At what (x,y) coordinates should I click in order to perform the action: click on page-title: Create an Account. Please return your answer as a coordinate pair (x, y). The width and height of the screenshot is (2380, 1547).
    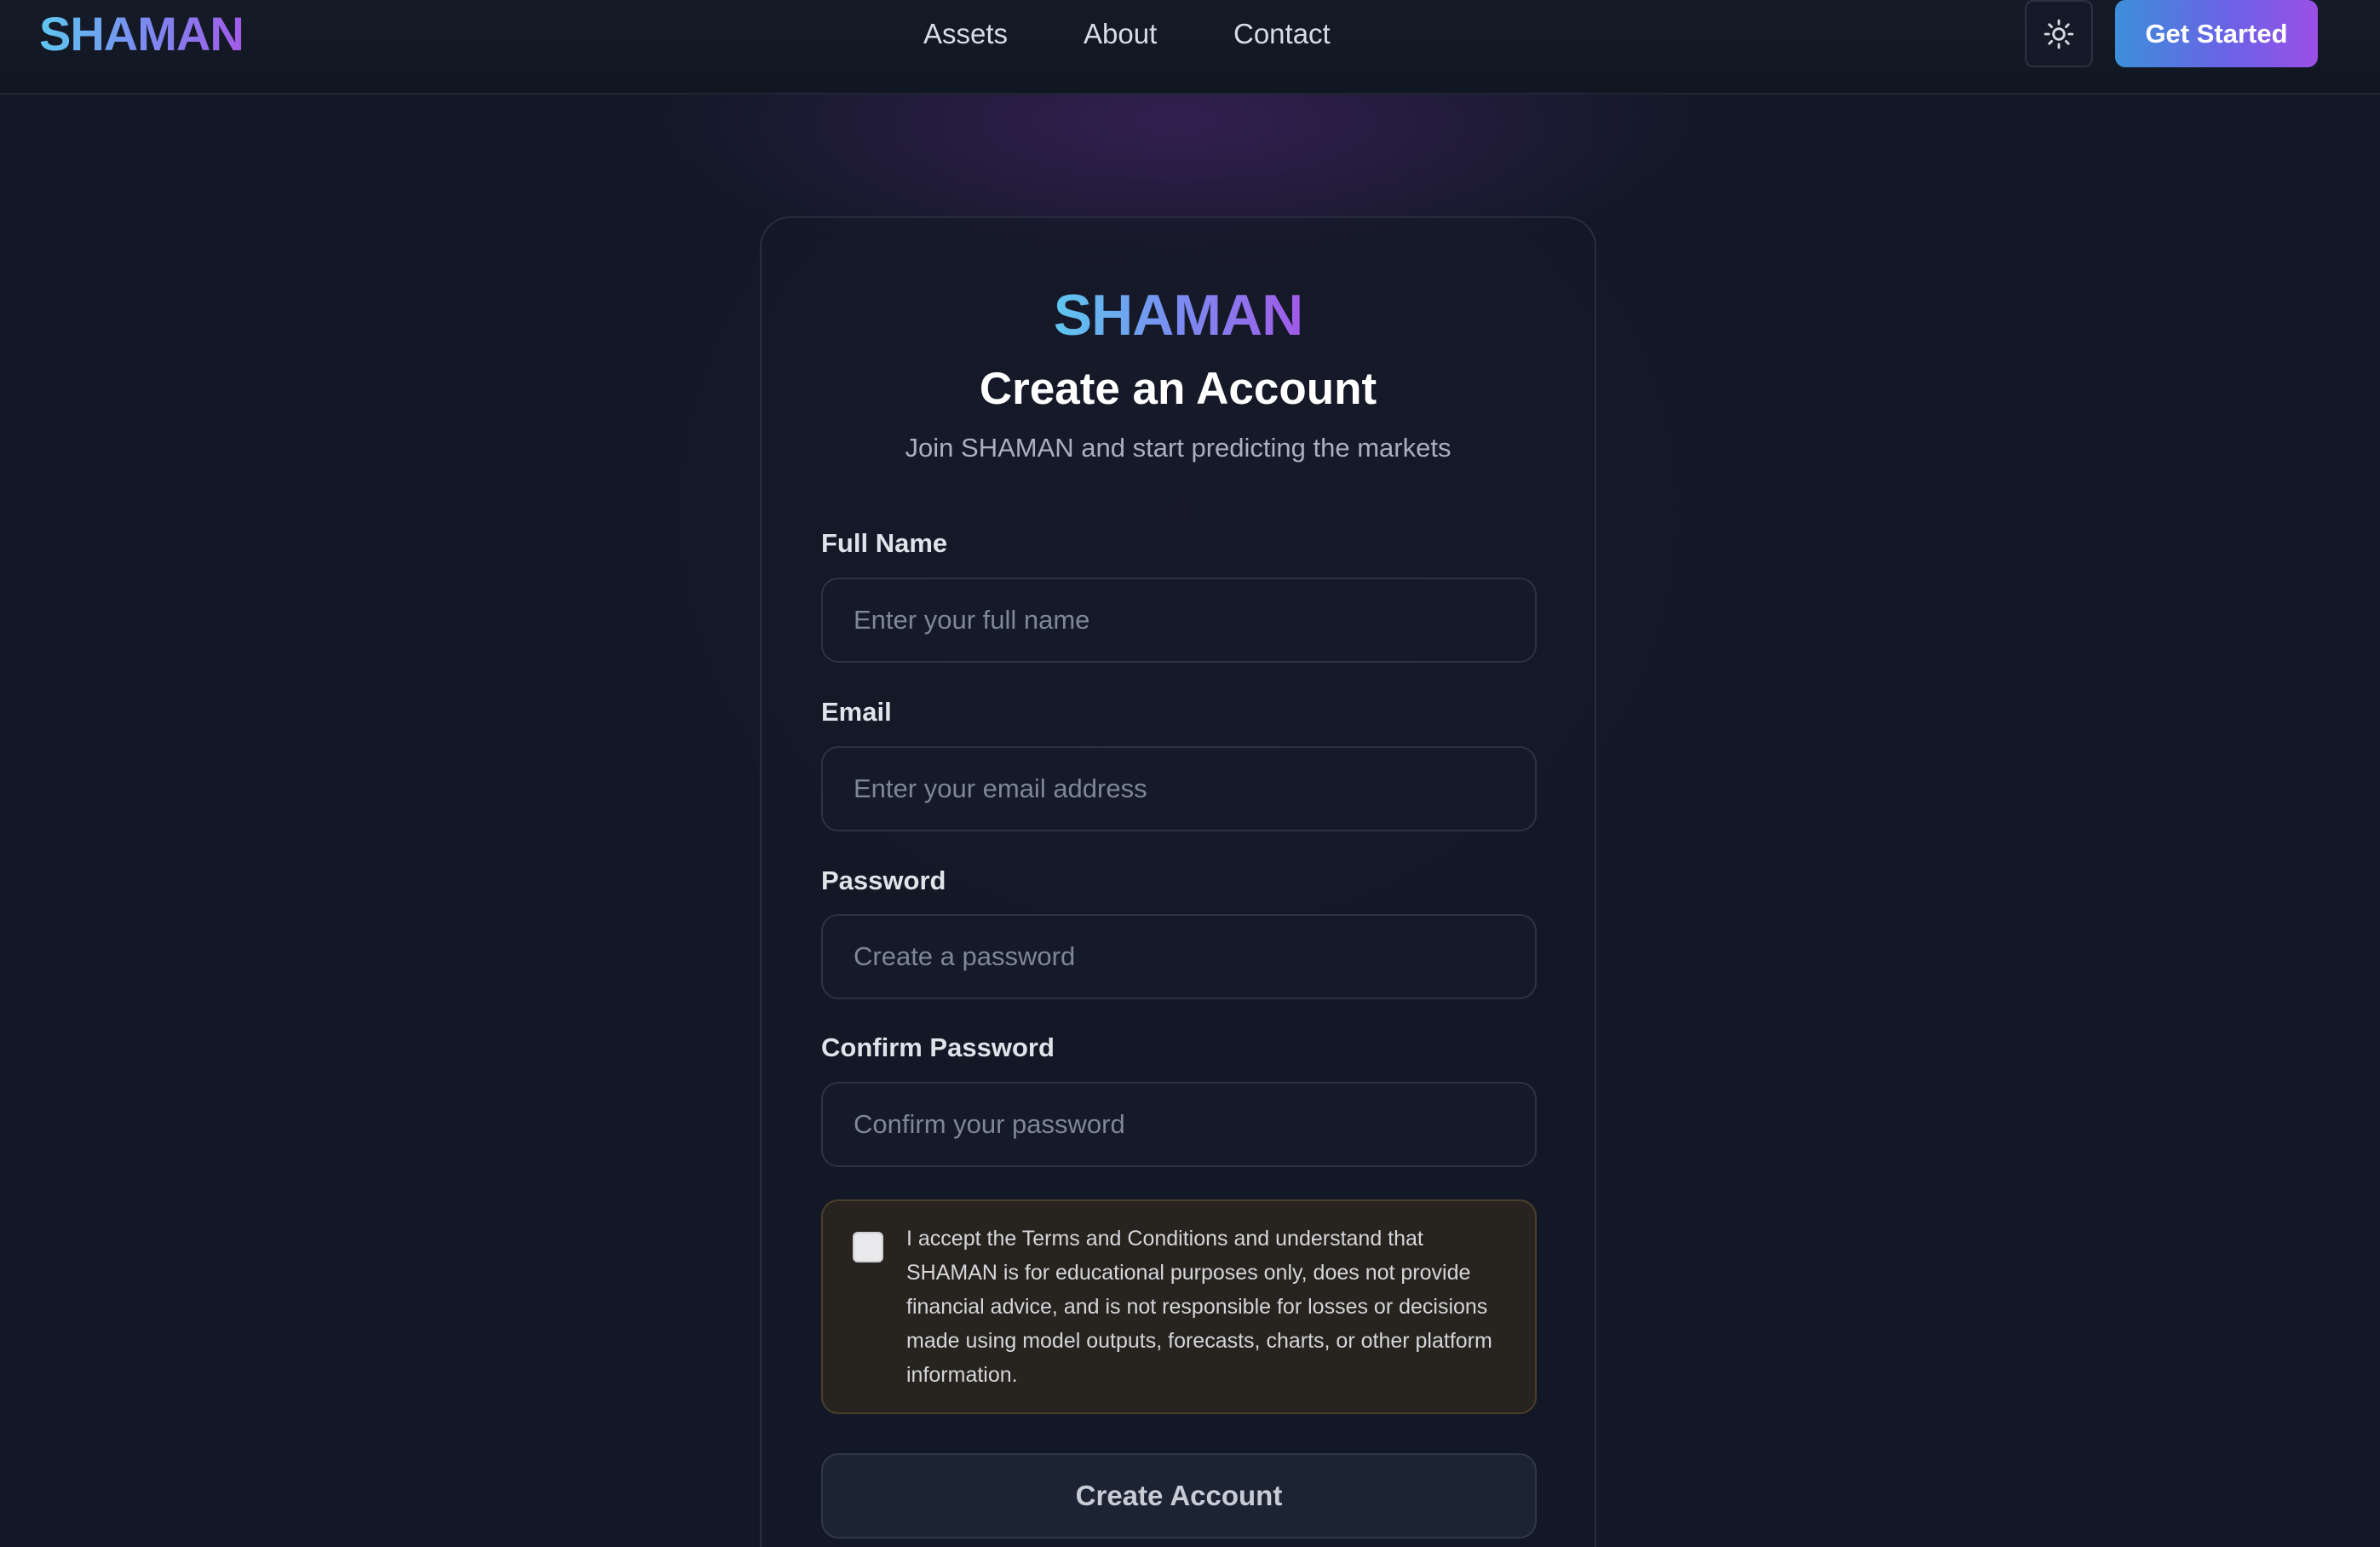
    Looking at the image, I should click on (1178, 389).